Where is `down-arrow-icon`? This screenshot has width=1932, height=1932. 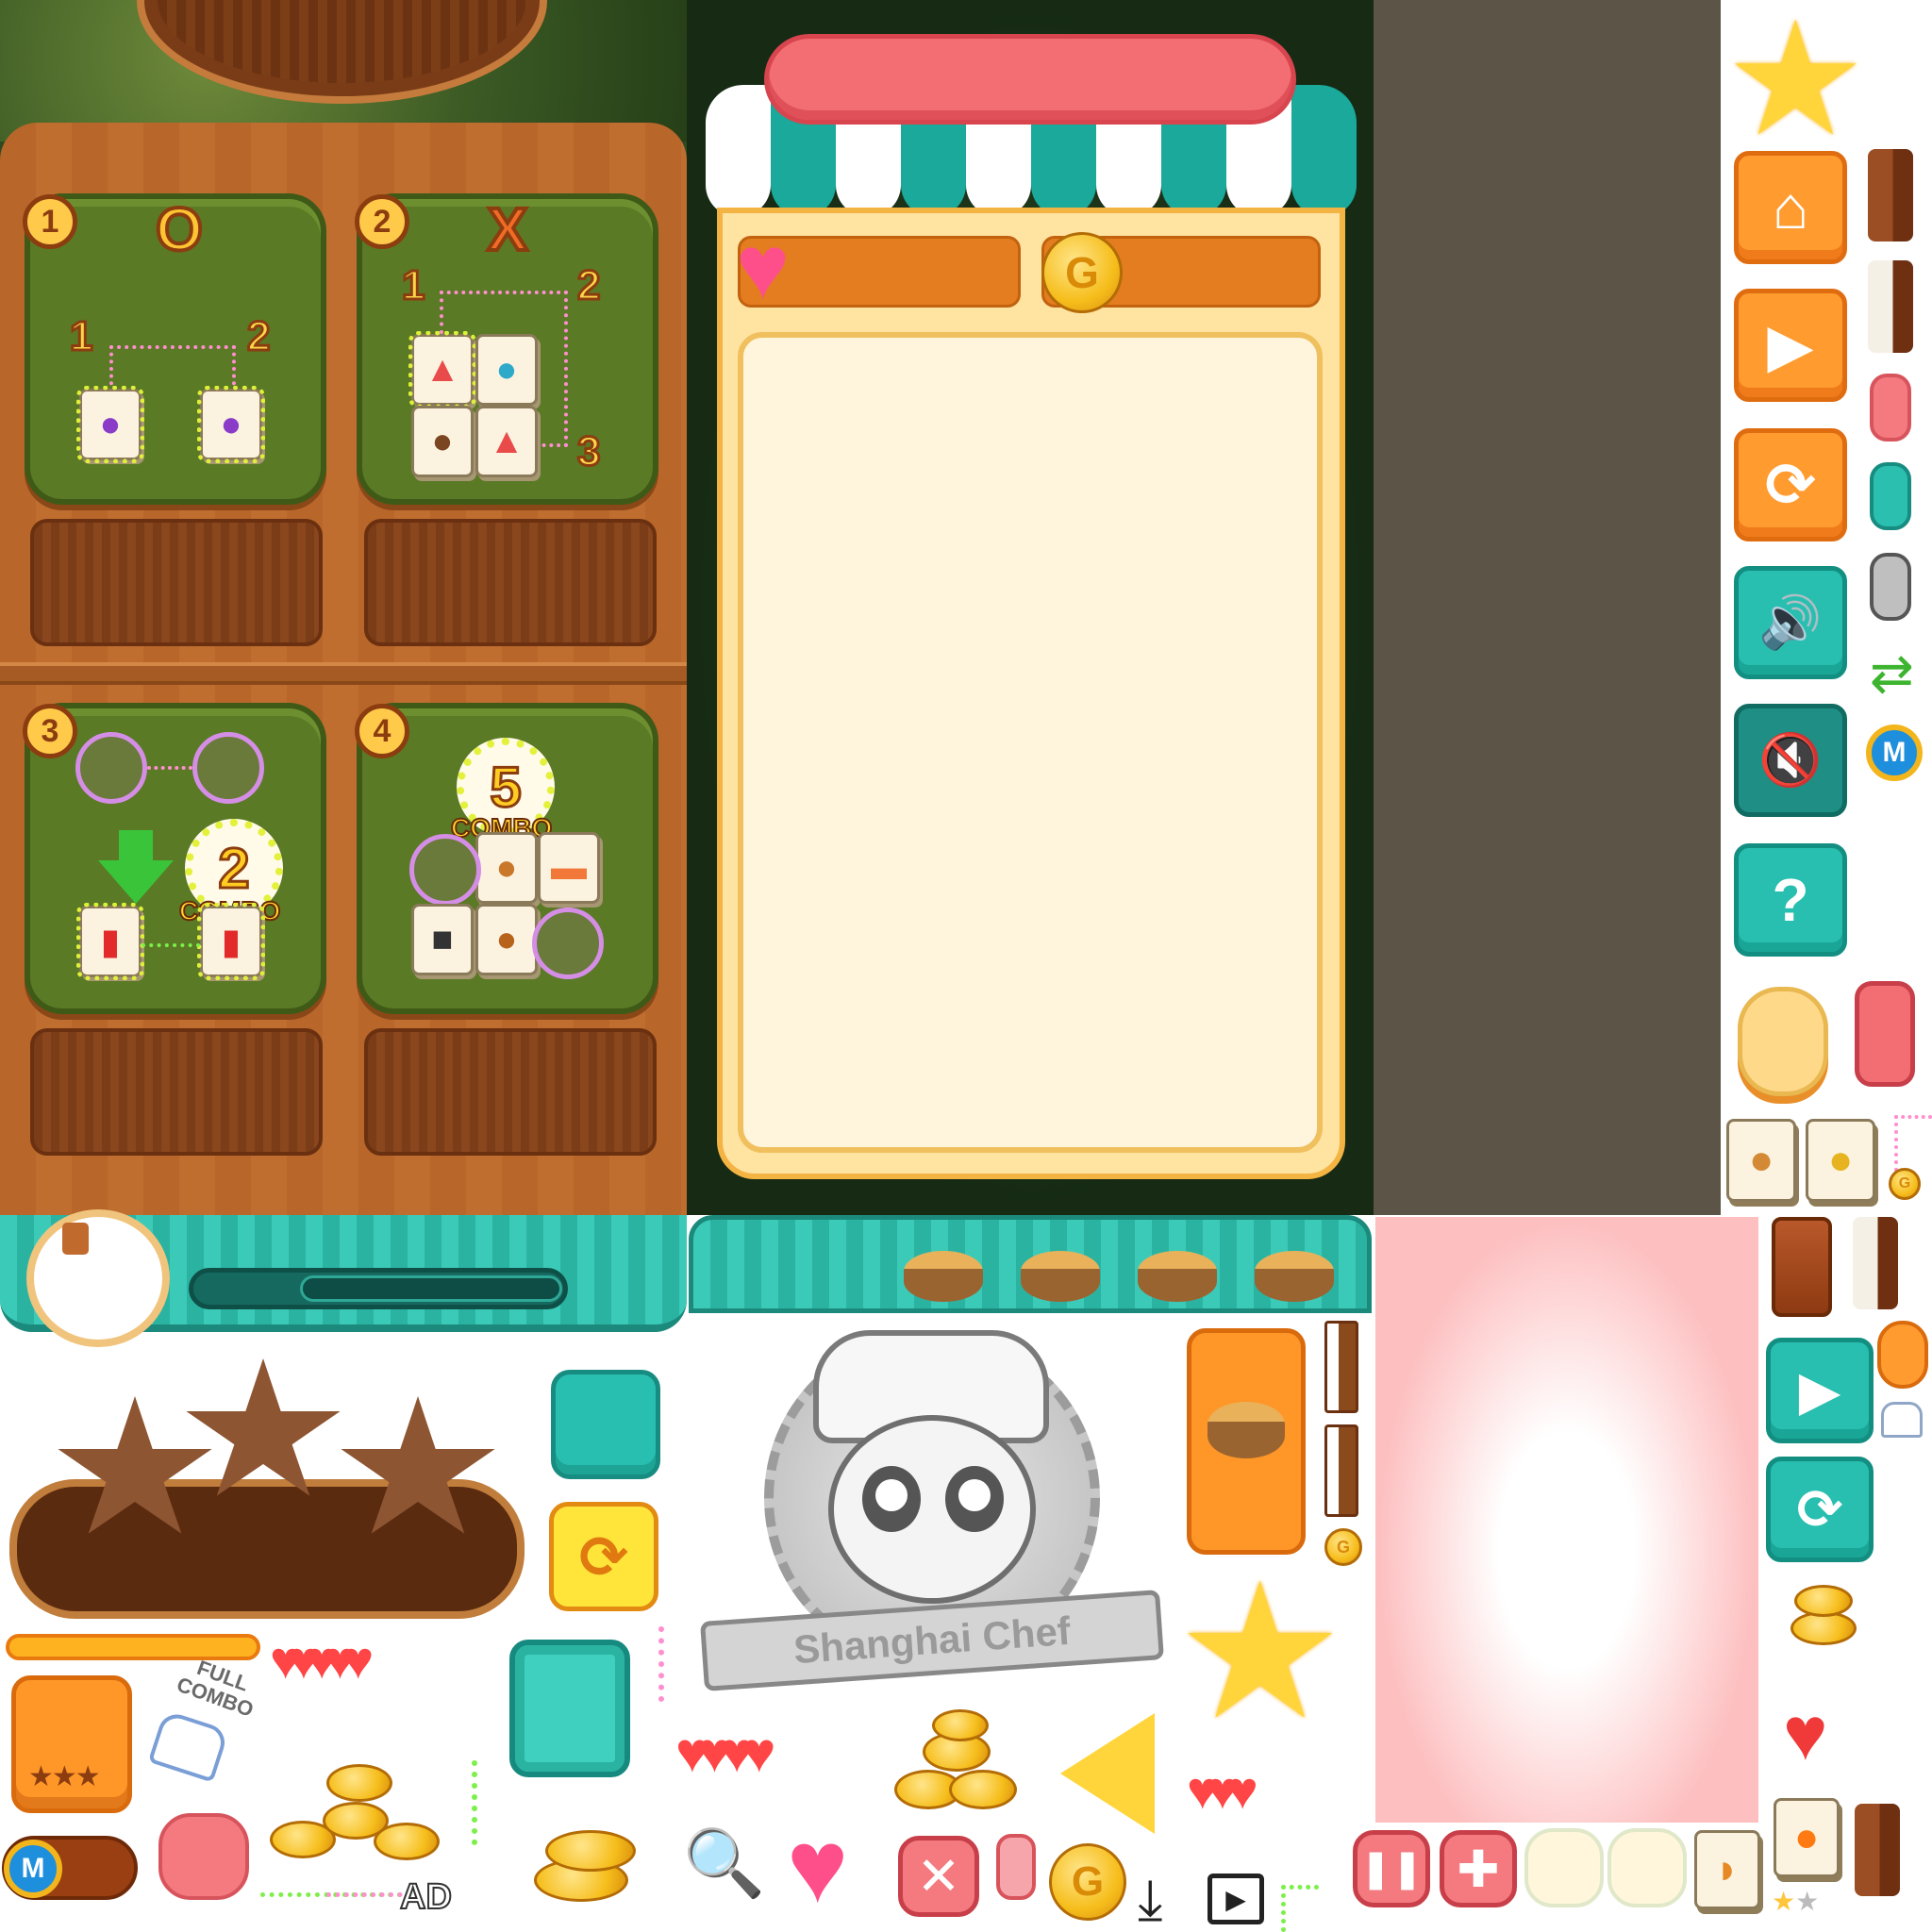
down-arrow-icon is located at coordinates (136, 882).